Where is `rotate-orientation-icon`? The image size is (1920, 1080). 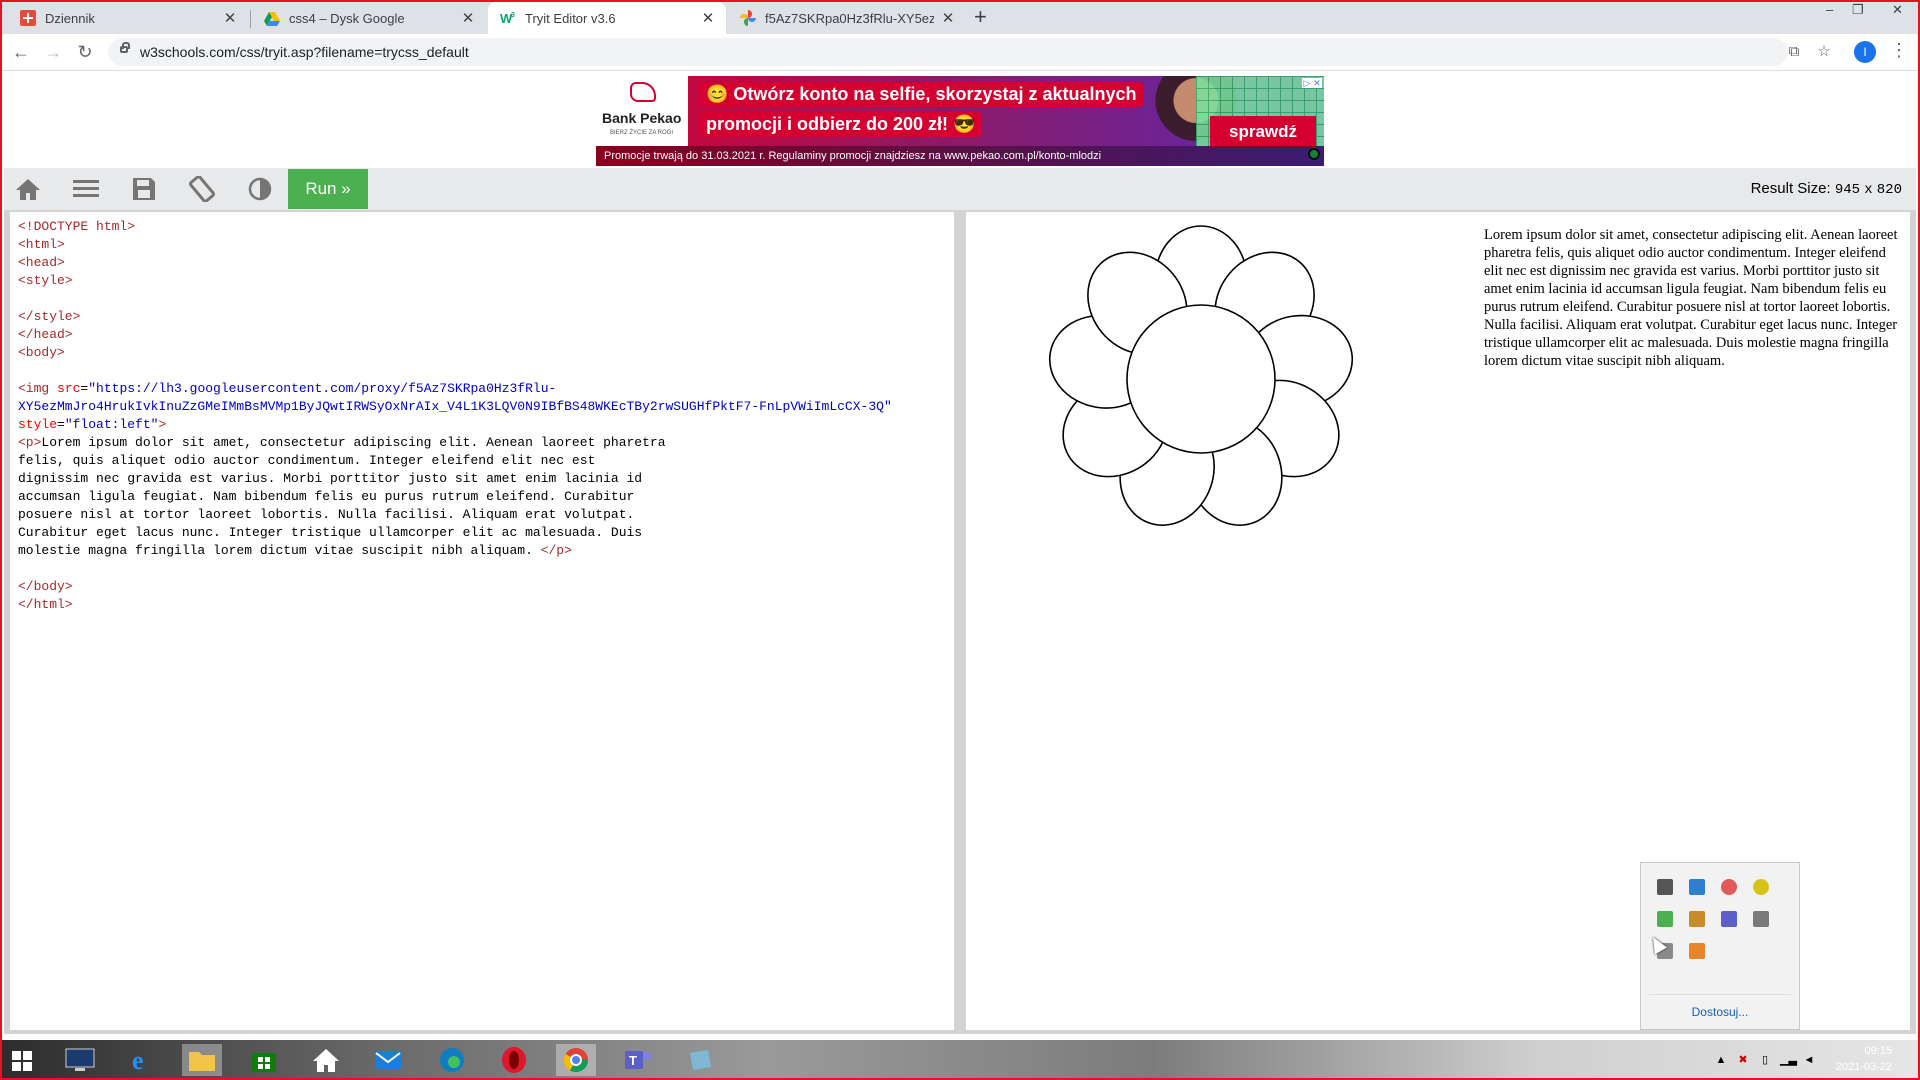 rotate-orientation-icon is located at coordinates (202, 189).